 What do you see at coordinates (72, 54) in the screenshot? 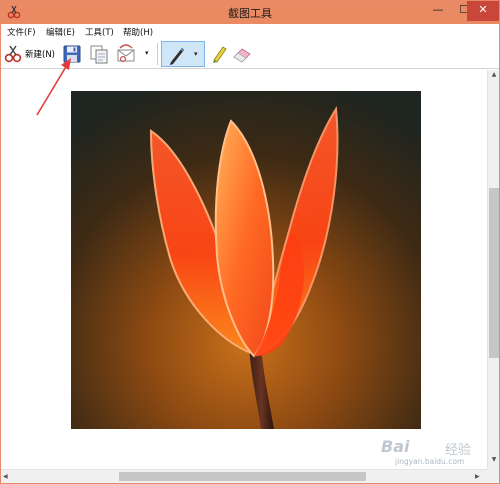
I see `floppy-save-icon` at bounding box center [72, 54].